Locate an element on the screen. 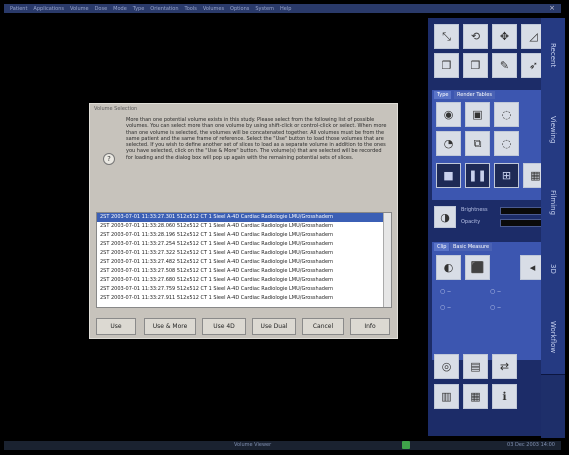 This screenshot has width=569, height=455. copy-tool-icon: ❐ is located at coordinates (446, 65).